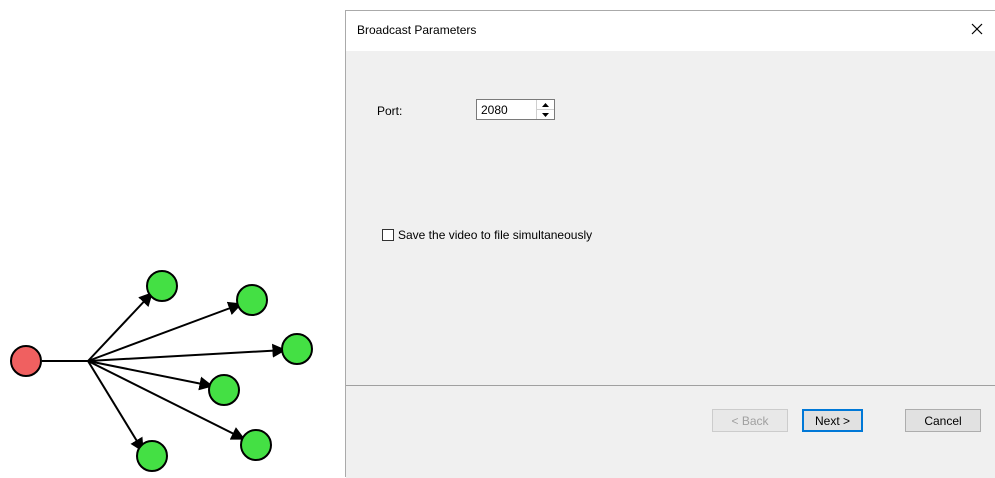  I want to click on chevron-up-icon, so click(545, 104).